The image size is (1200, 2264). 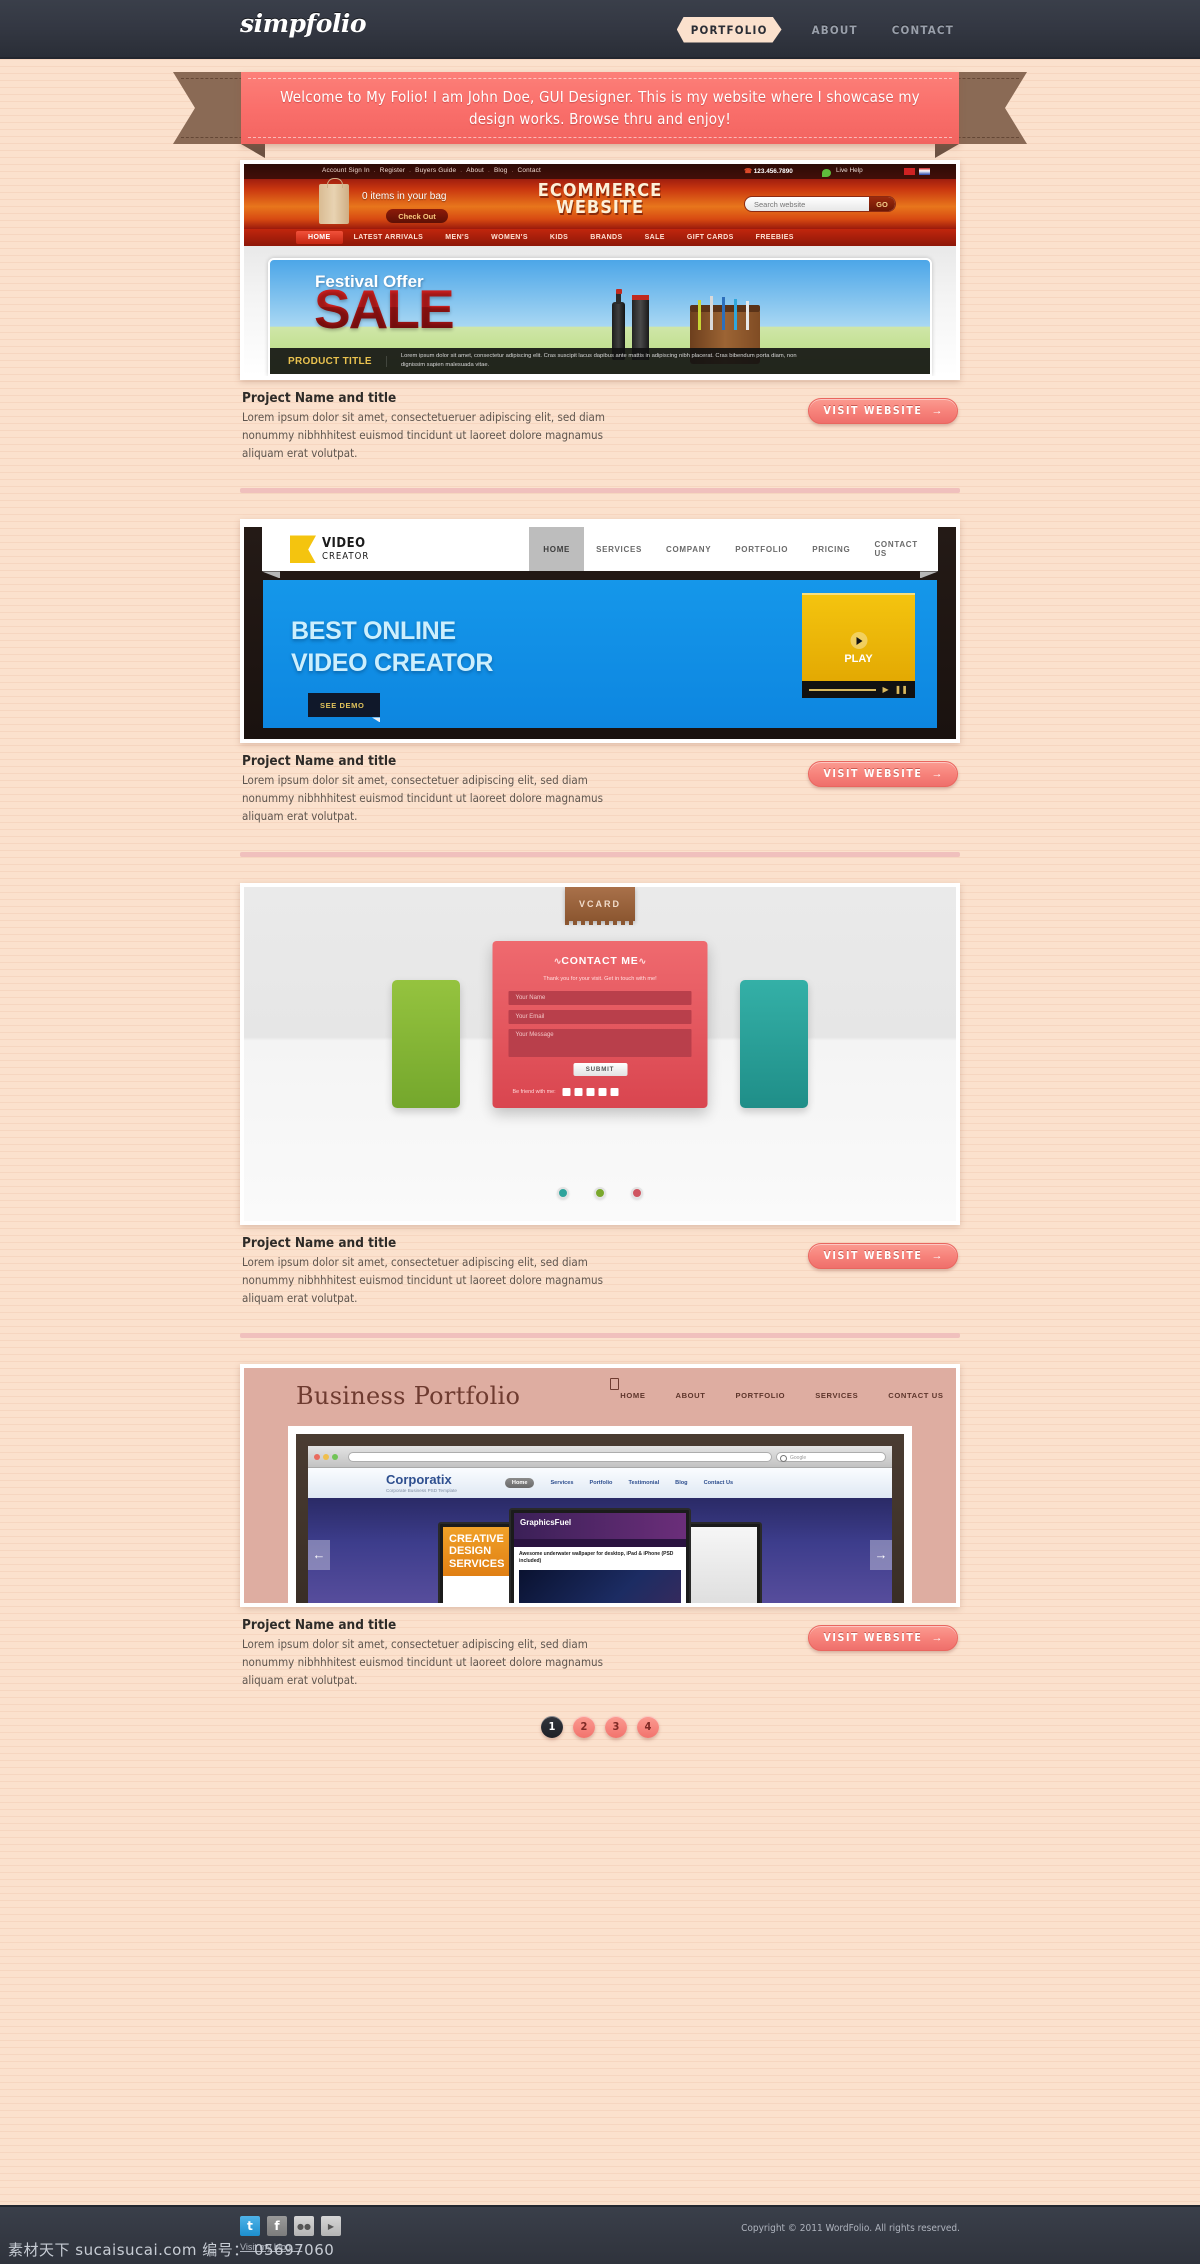 What do you see at coordinates (529, 170) in the screenshot?
I see `link-contact: Contact` at bounding box center [529, 170].